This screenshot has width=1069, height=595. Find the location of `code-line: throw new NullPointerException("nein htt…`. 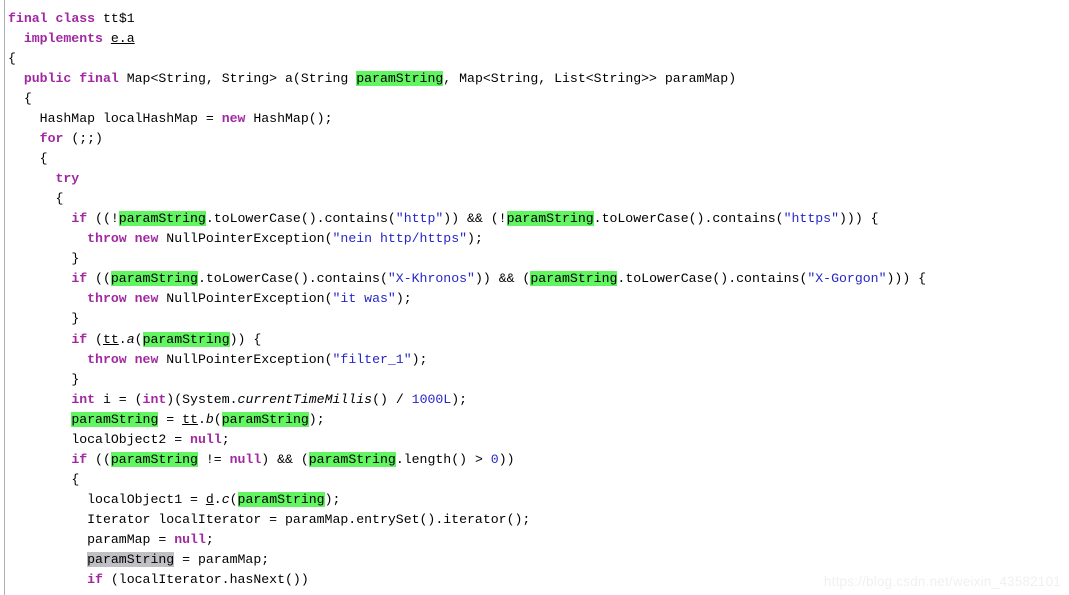

code-line: throw new NullPointerException("nein htt… is located at coordinates (538, 239).